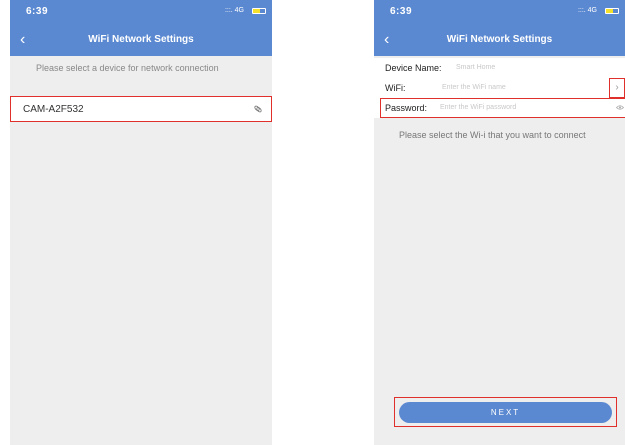 The height and width of the screenshot is (445, 625). What do you see at coordinates (413, 68) in the screenshot?
I see `device-name-label: Device Name:` at bounding box center [413, 68].